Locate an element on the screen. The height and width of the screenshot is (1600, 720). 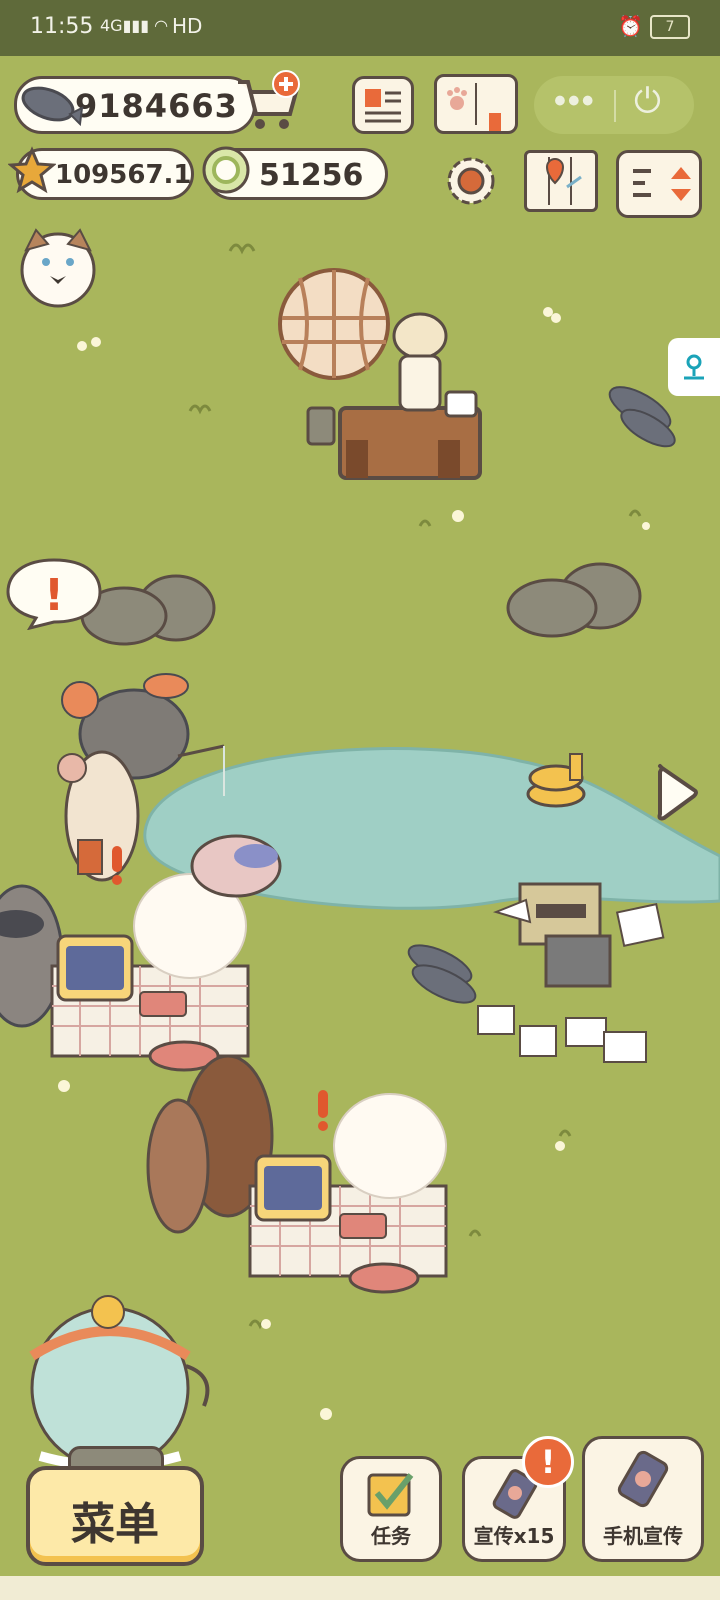
hd-label: HD is located at coordinates (187, 26).